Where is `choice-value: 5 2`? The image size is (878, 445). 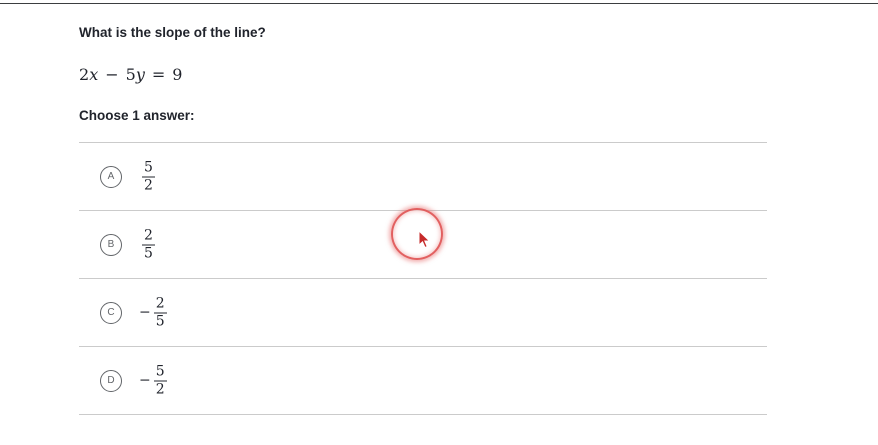 choice-value: 5 2 is located at coordinates (147, 176).